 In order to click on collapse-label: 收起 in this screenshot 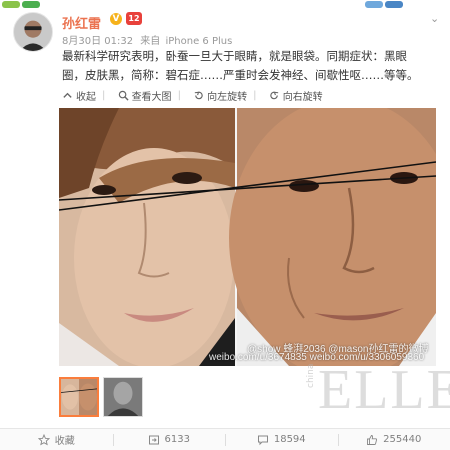, I will do `click(86, 97)`.